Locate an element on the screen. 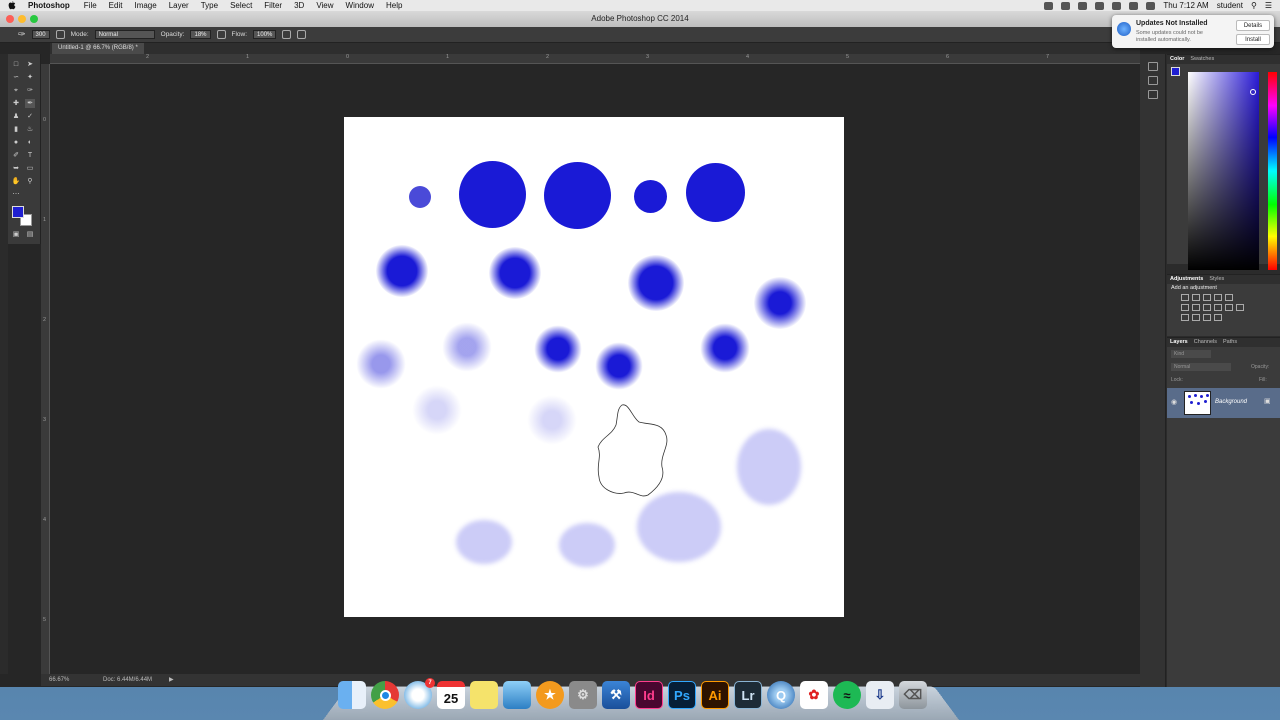 The width and height of the screenshot is (1280, 720). layer-name: Background is located at coordinates (1231, 402).